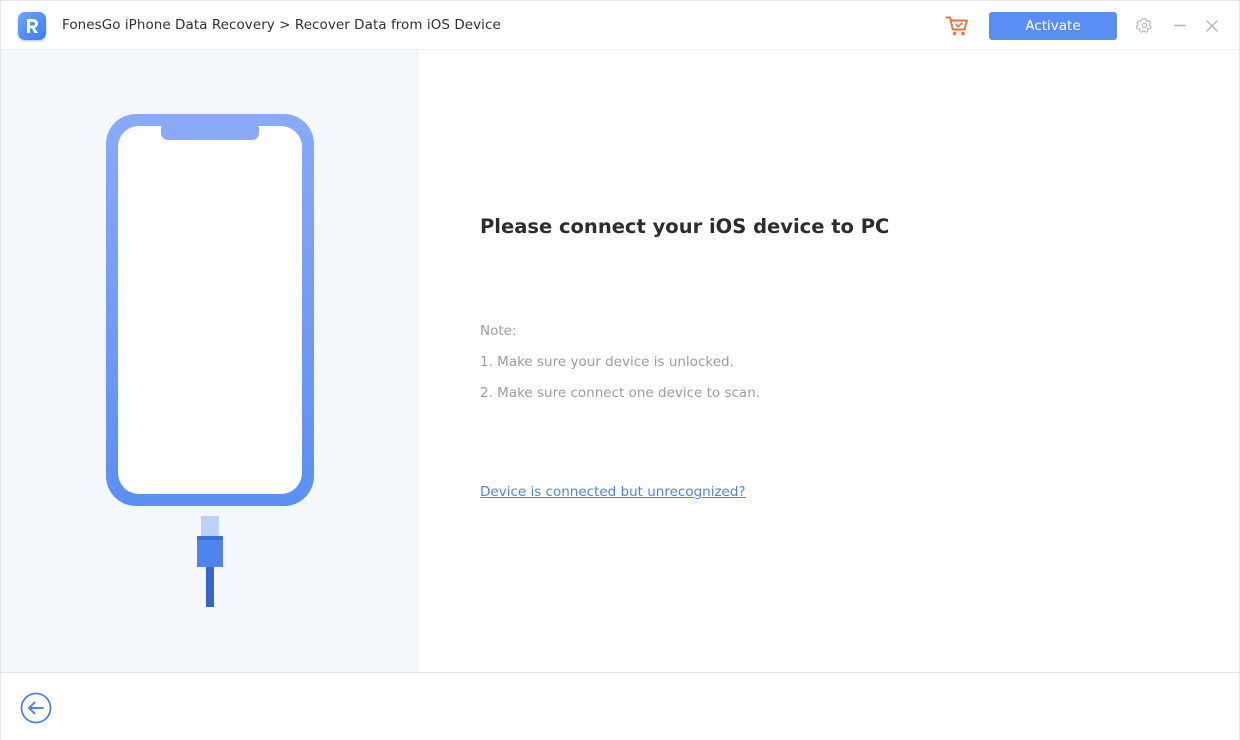 The width and height of the screenshot is (1240, 740). I want to click on back-button, so click(36, 708).